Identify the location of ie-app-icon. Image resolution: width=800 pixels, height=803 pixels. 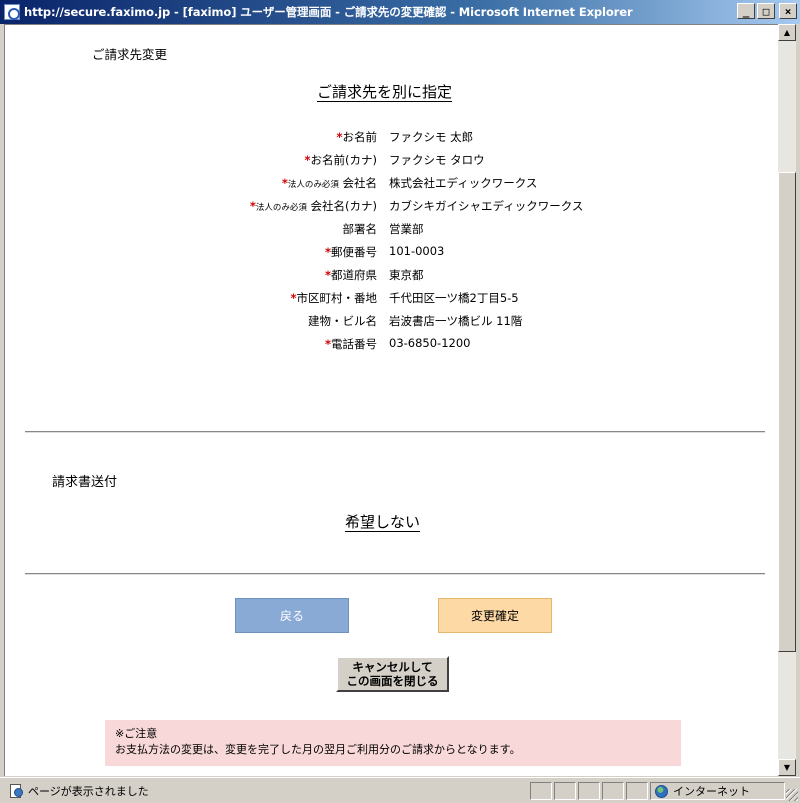
(12, 12).